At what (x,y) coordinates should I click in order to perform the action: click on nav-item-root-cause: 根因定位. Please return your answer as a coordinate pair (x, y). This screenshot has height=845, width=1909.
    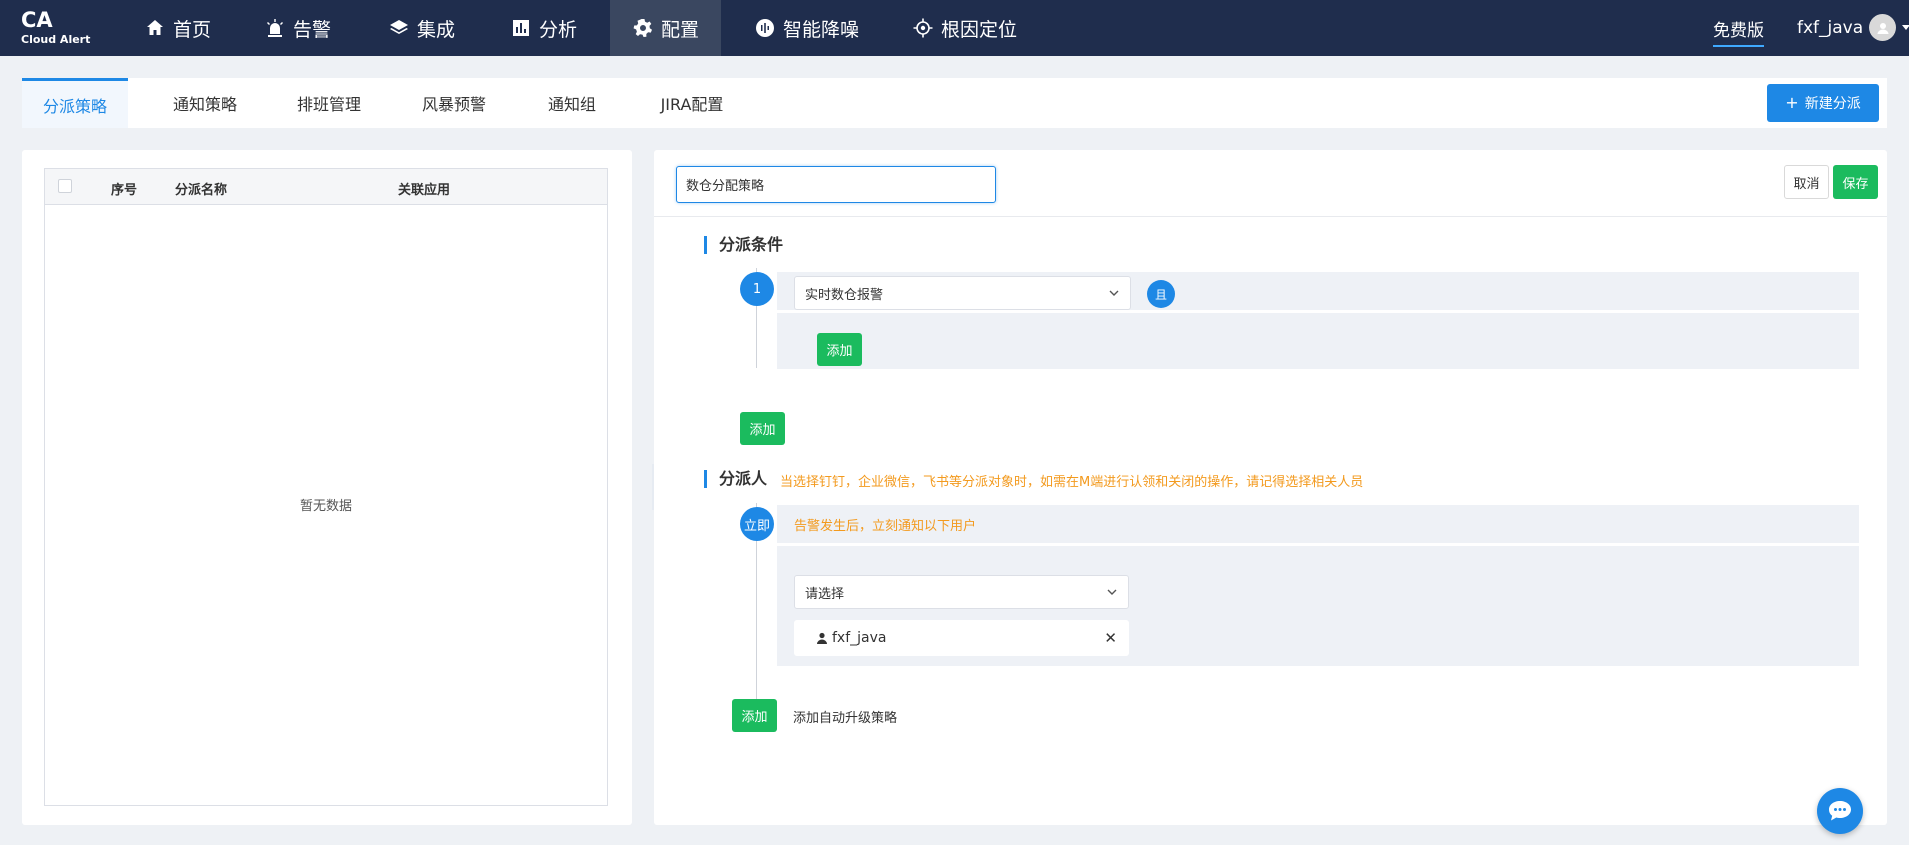
    Looking at the image, I should click on (965, 28).